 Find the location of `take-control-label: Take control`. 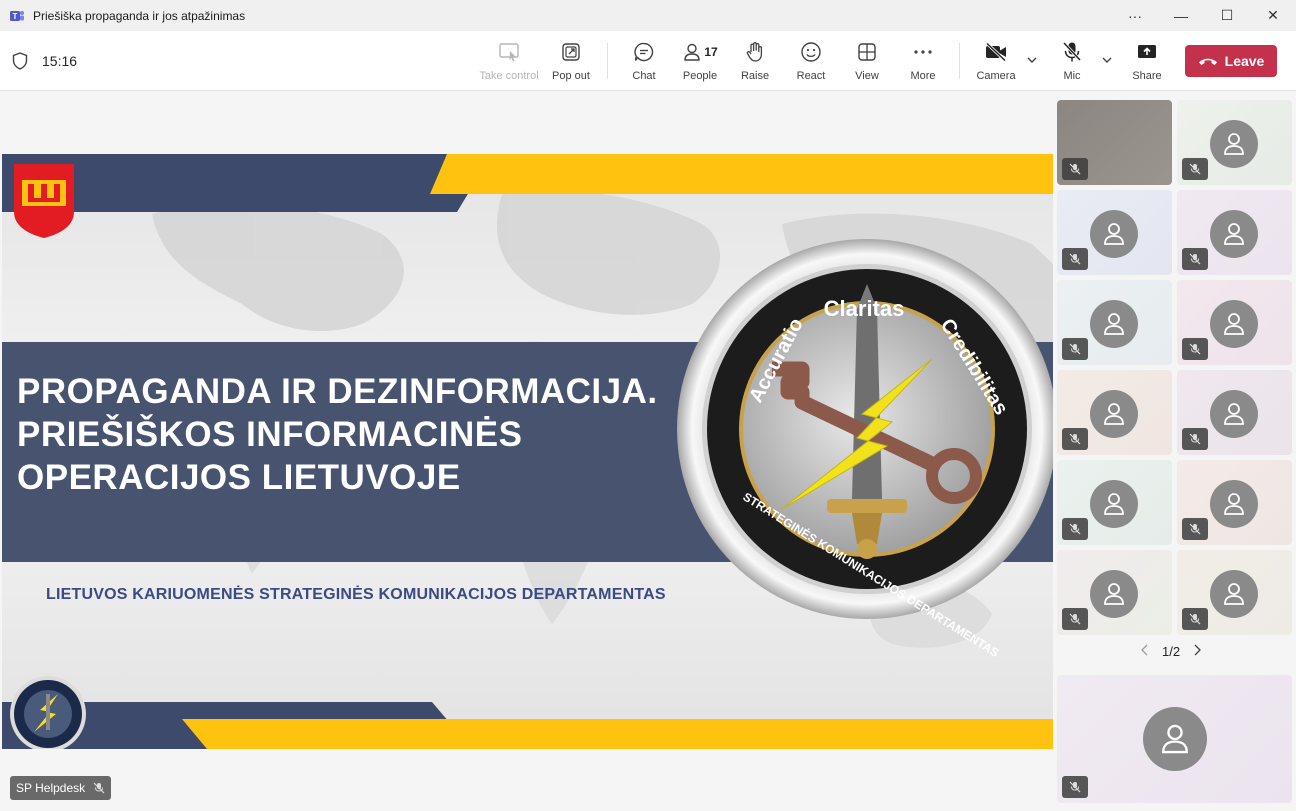

take-control-label: Take control is located at coordinates (509, 76).